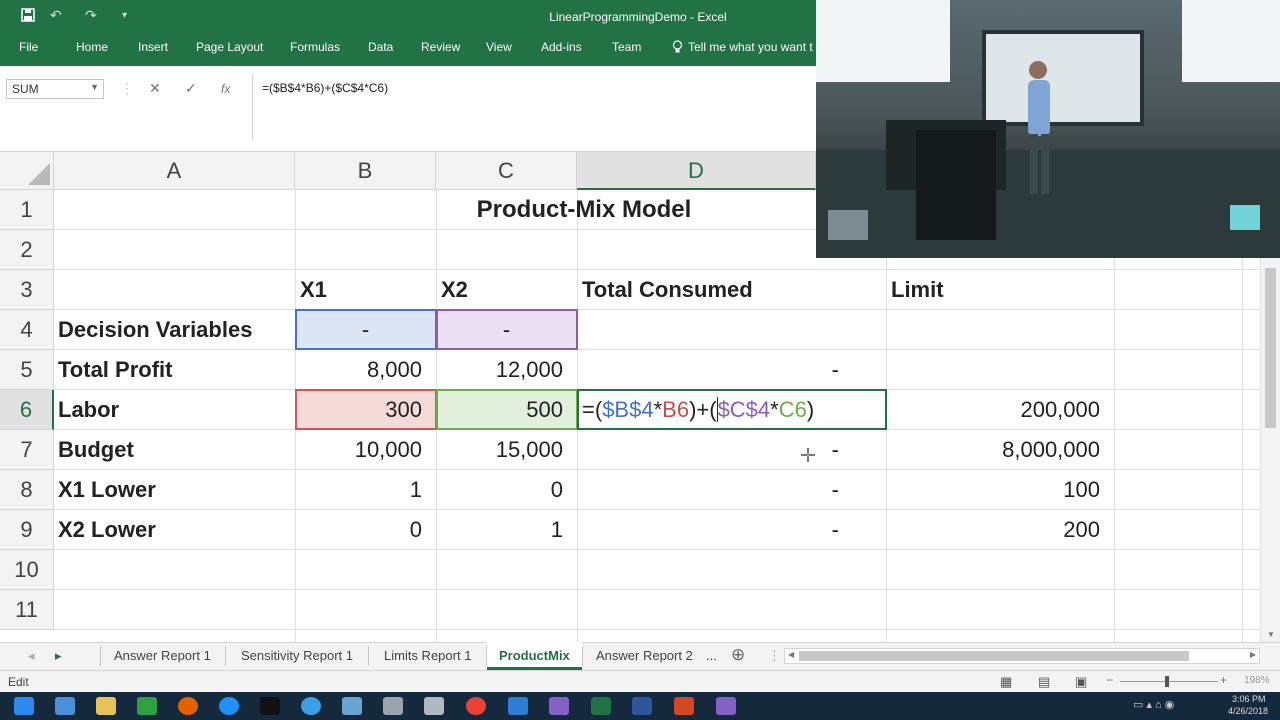 The height and width of the screenshot is (720, 1280). What do you see at coordinates (1270, 450) in the screenshot?
I see `vertical-scrollbar: ▼` at bounding box center [1270, 450].